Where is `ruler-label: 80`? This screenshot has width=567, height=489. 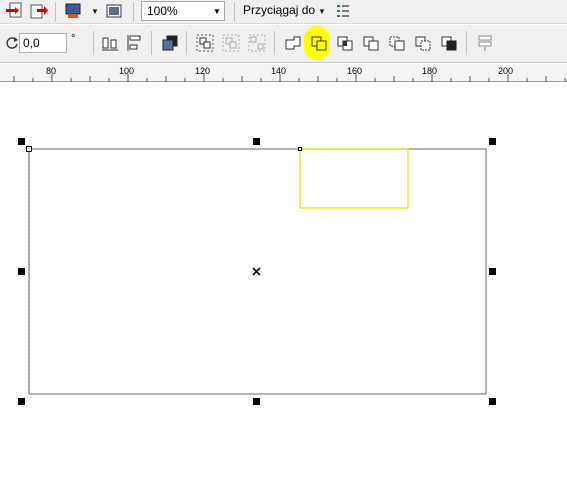
ruler-label: 80 is located at coordinates (51, 71).